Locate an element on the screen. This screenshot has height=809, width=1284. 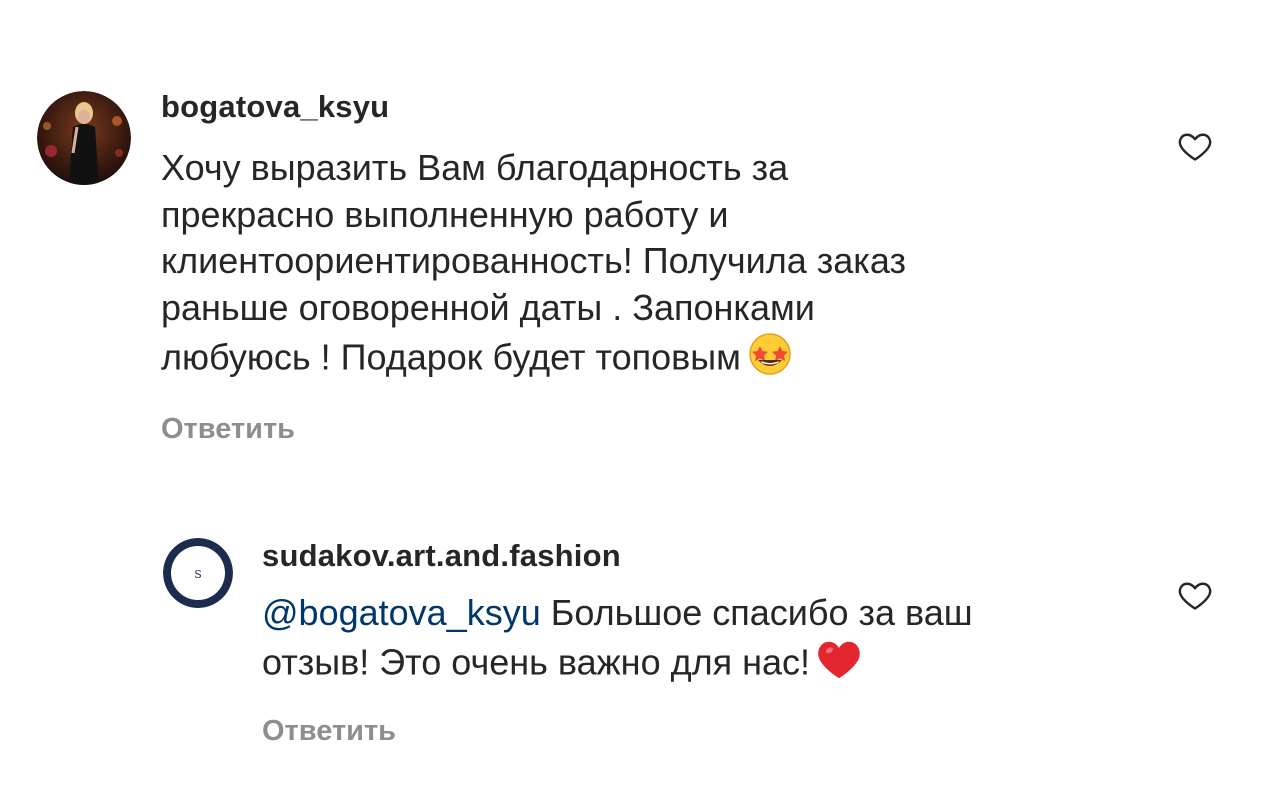
brand-logo-icon: S is located at coordinates (198, 573).